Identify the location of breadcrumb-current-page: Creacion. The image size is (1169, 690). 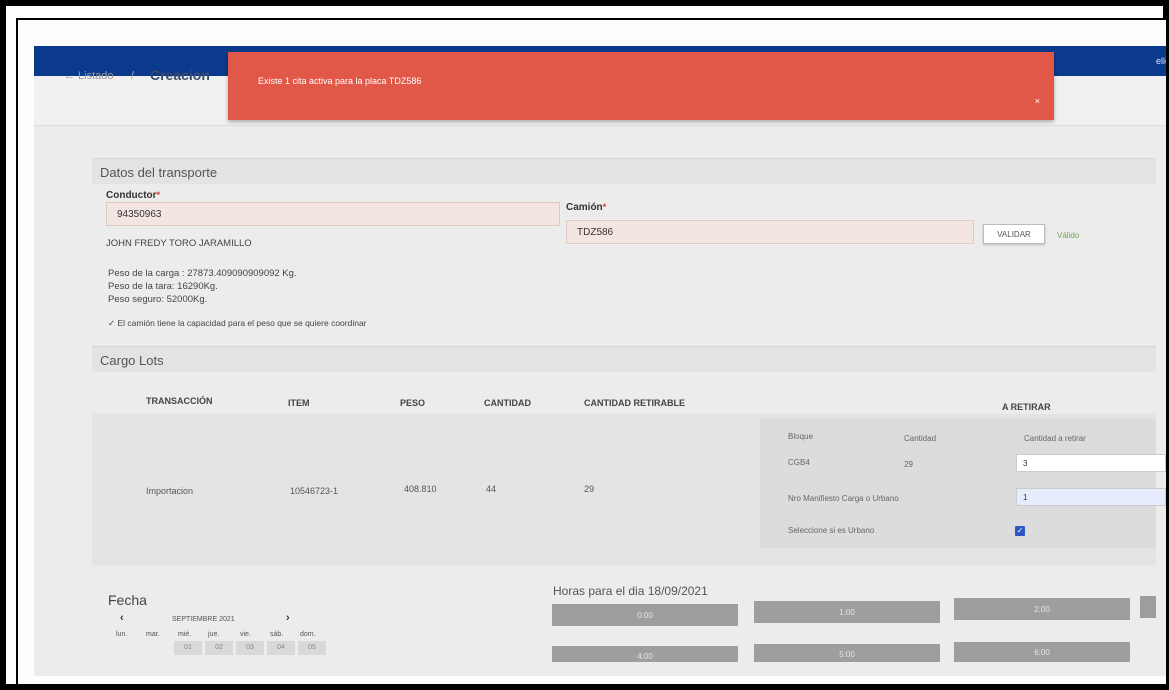
(180, 75).